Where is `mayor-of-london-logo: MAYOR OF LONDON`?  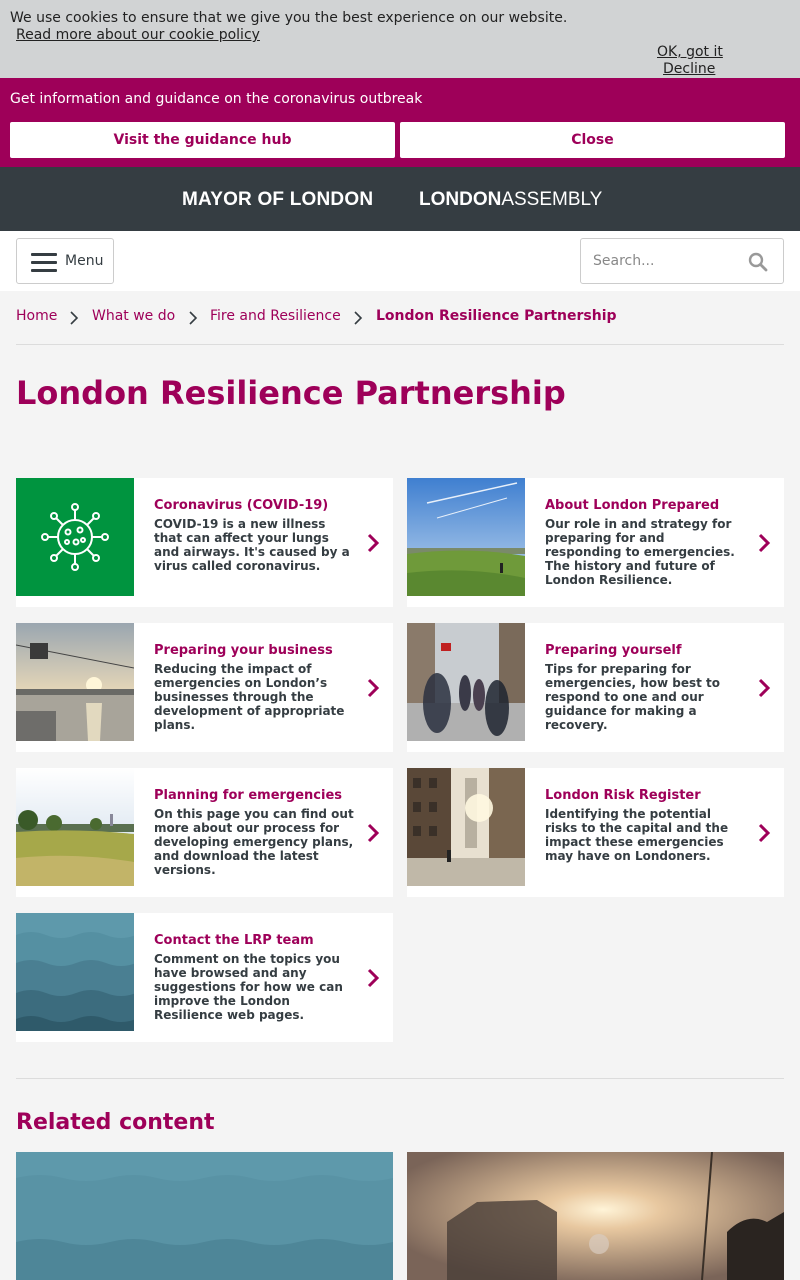
mayor-of-london-logo: MAYOR OF LONDON is located at coordinates (277, 200).